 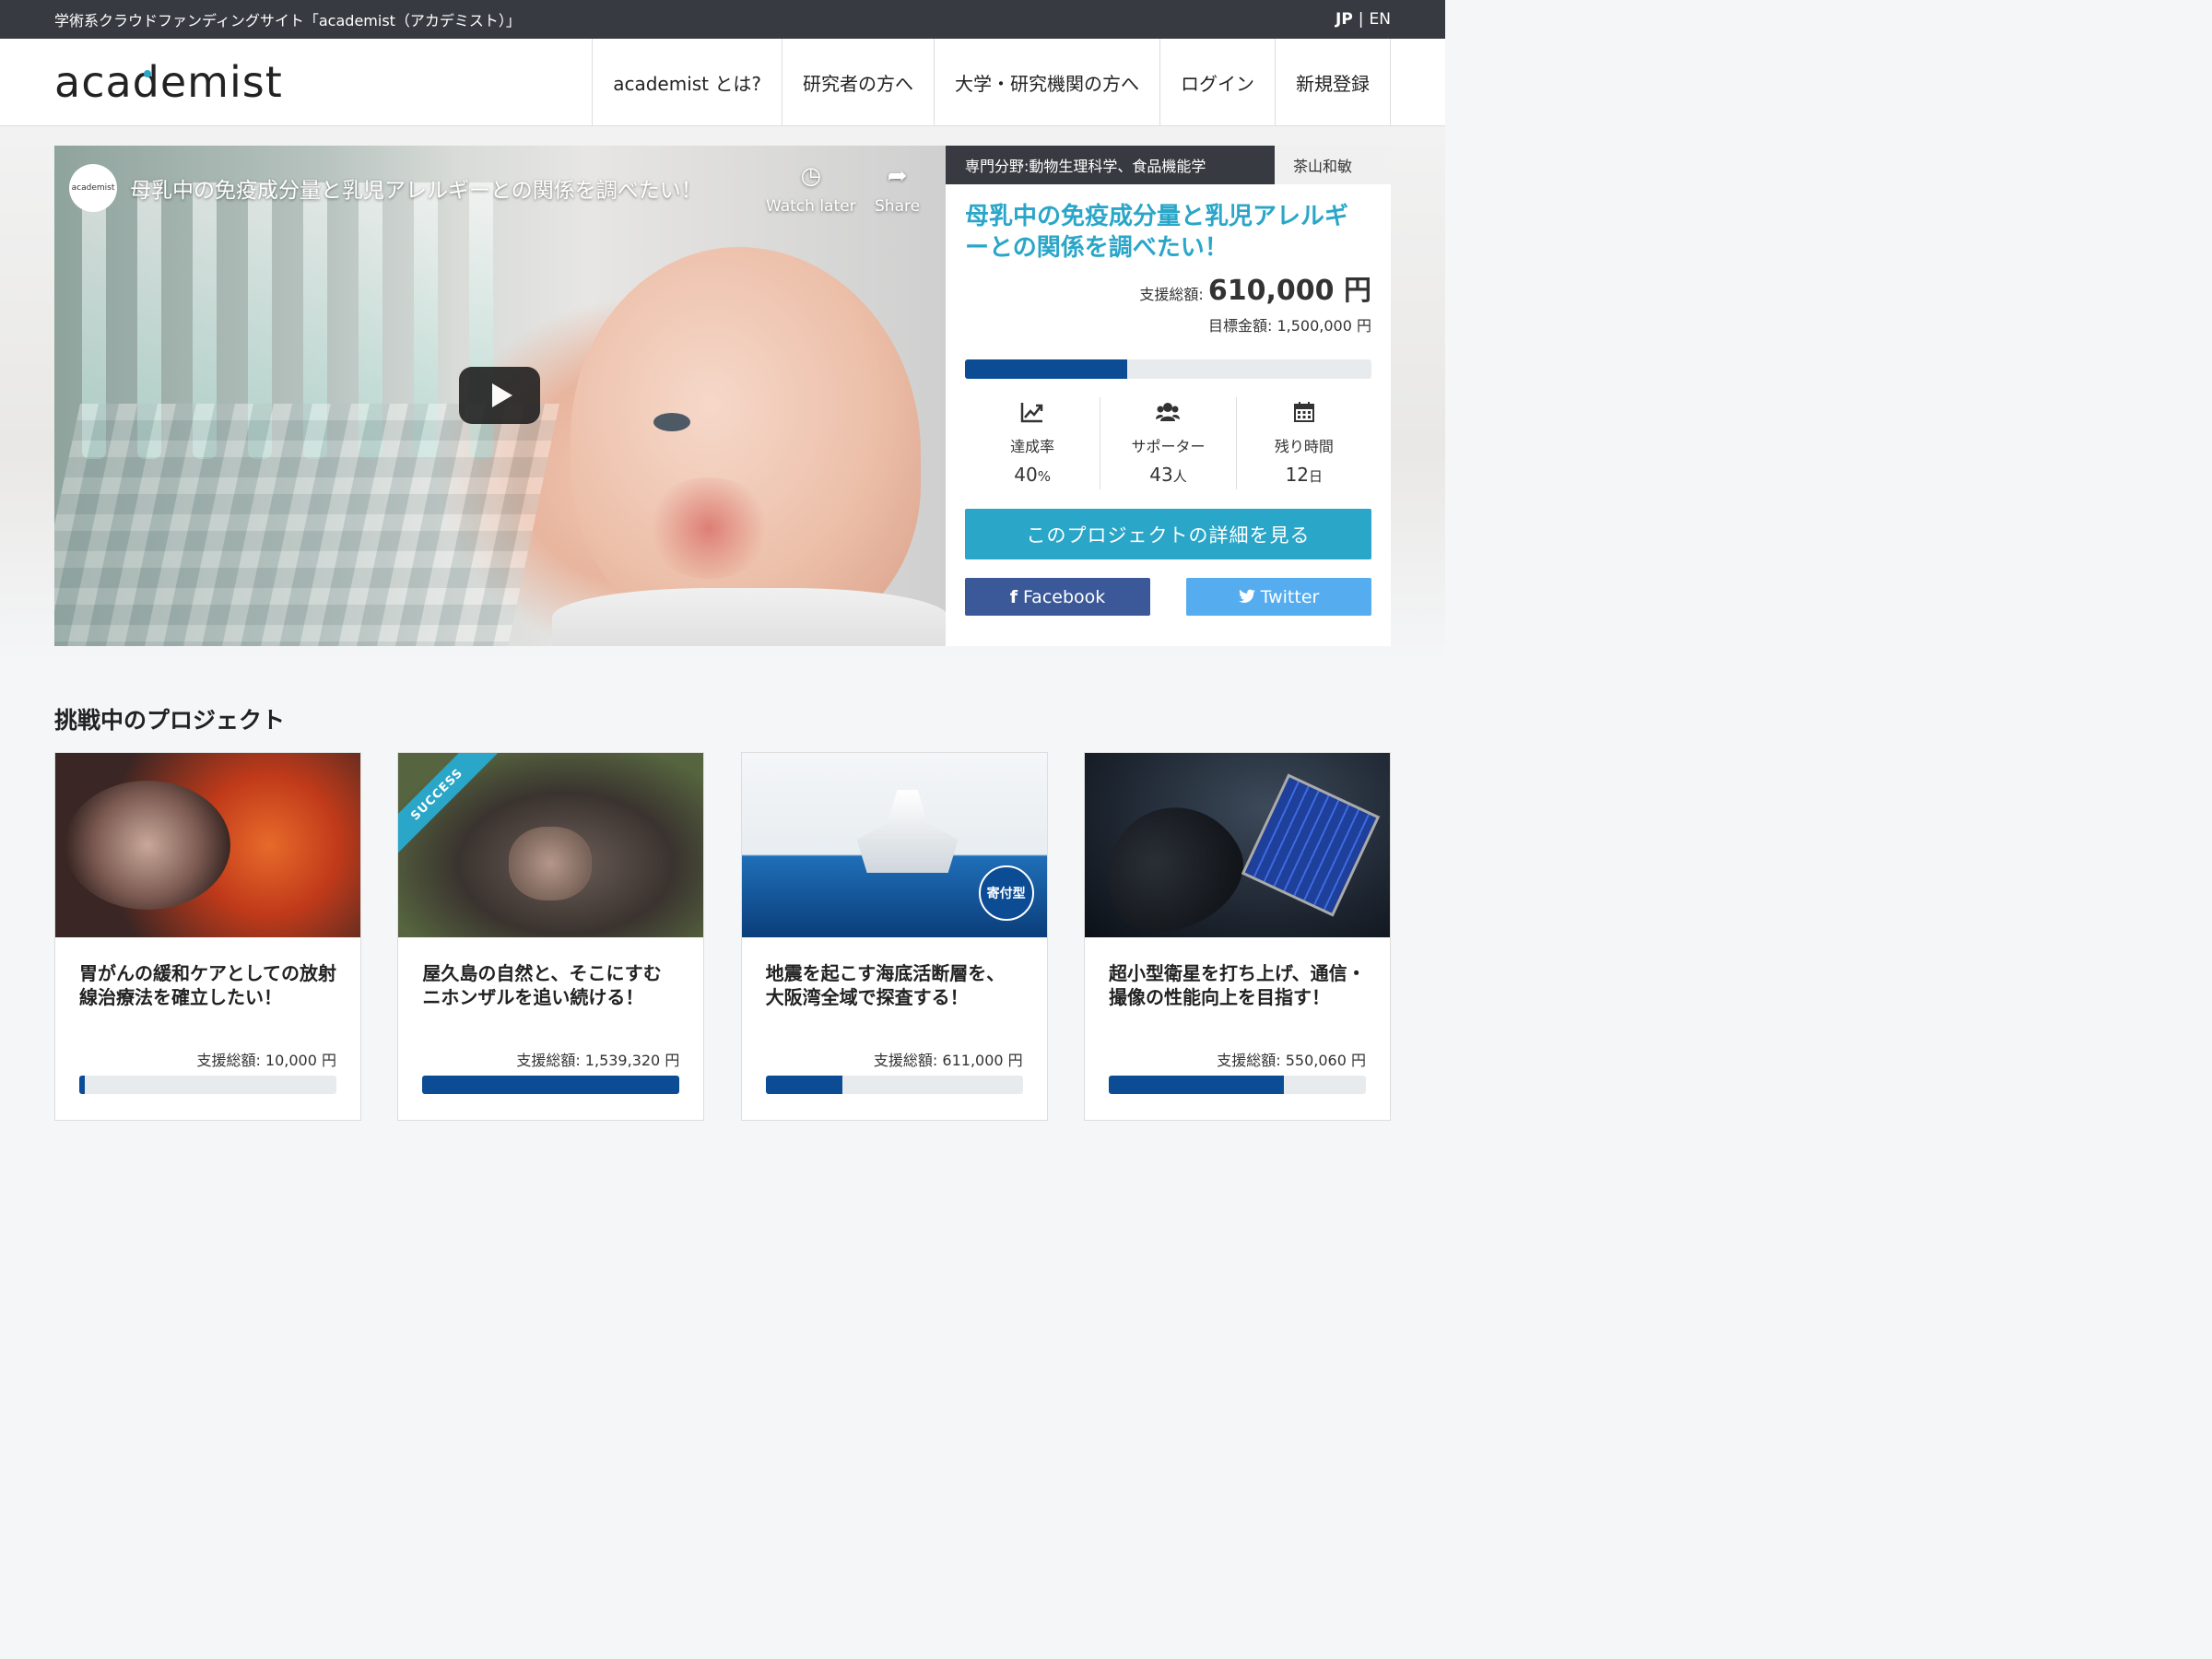 I want to click on watch-later-button: ◷ Watch later, so click(x=811, y=189).